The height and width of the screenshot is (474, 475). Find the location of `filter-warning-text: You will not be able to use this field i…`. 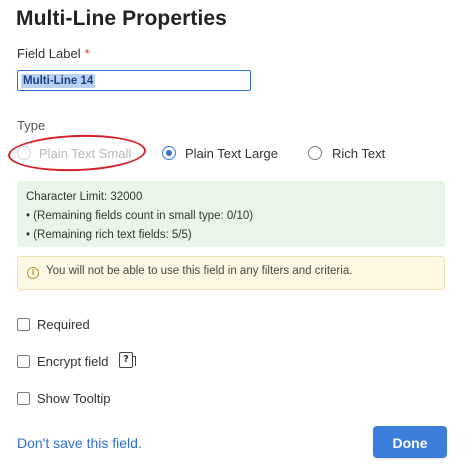

filter-warning-text: You will not be able to use this field i… is located at coordinates (199, 271).